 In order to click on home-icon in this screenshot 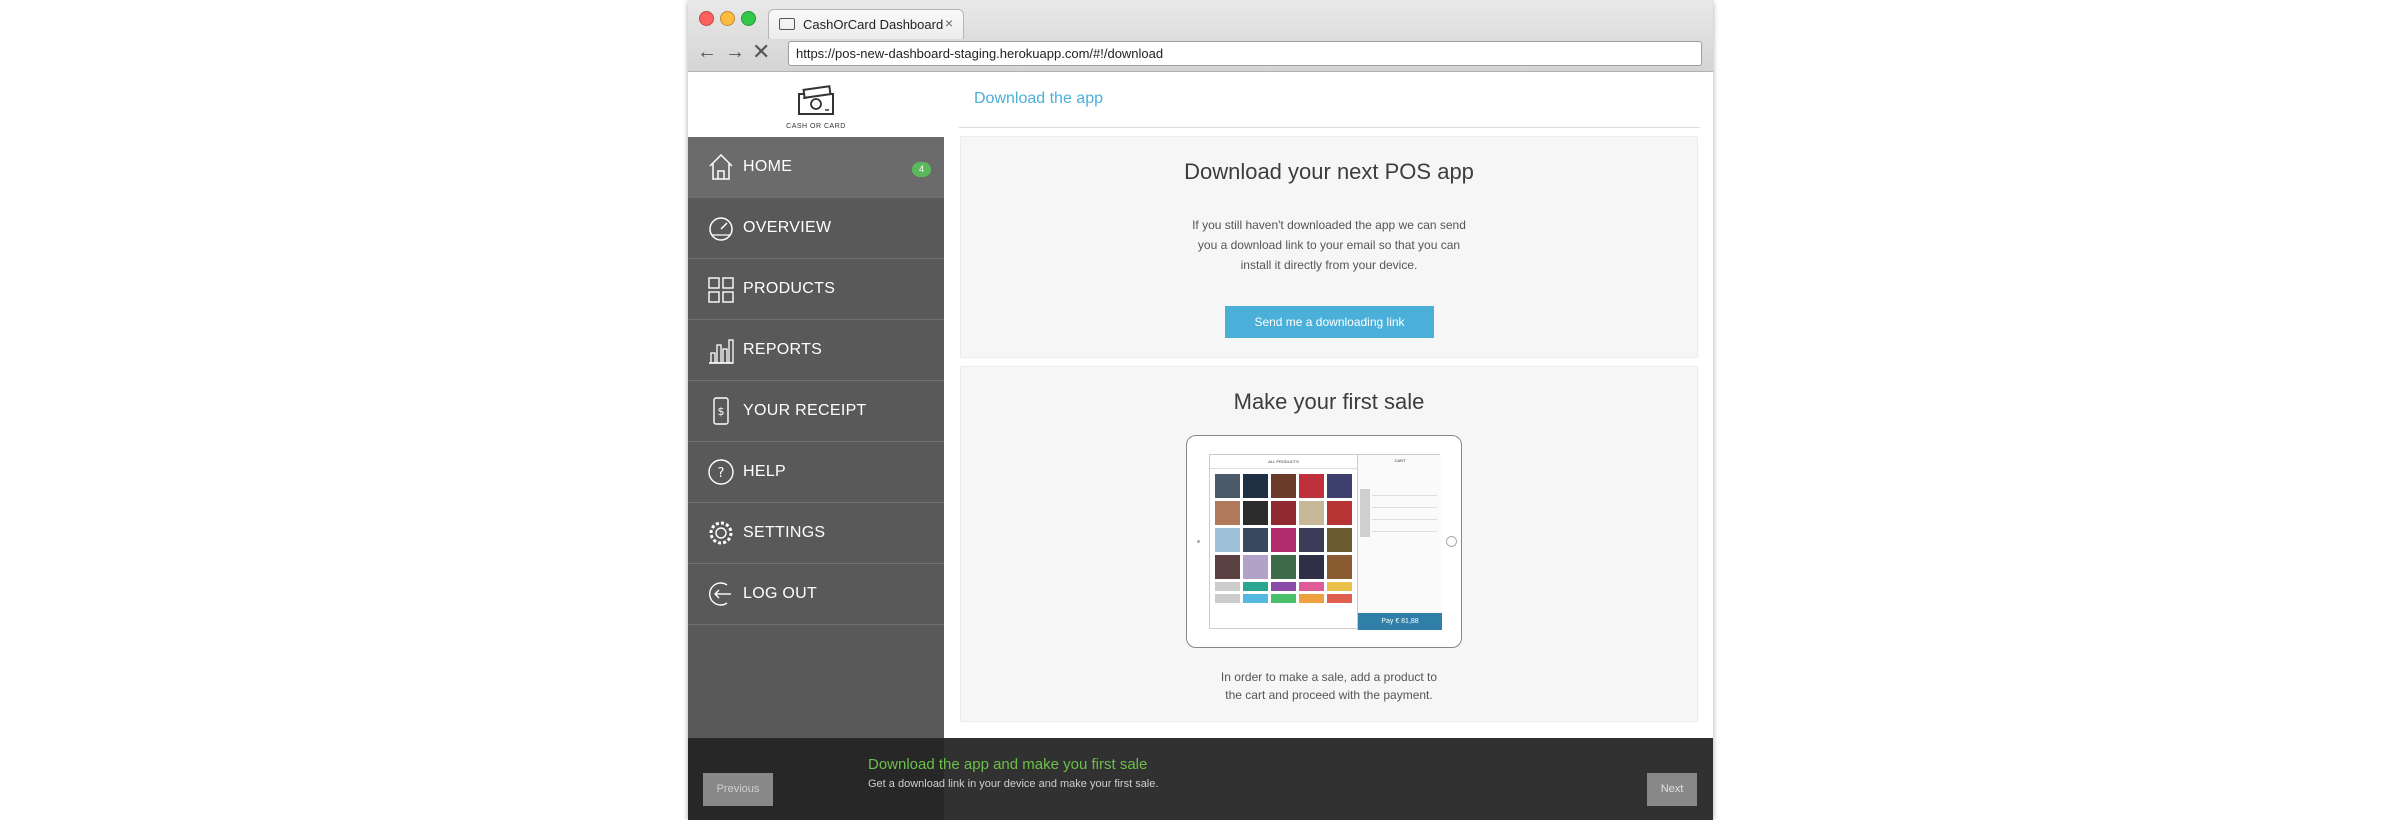, I will do `click(721, 166)`.